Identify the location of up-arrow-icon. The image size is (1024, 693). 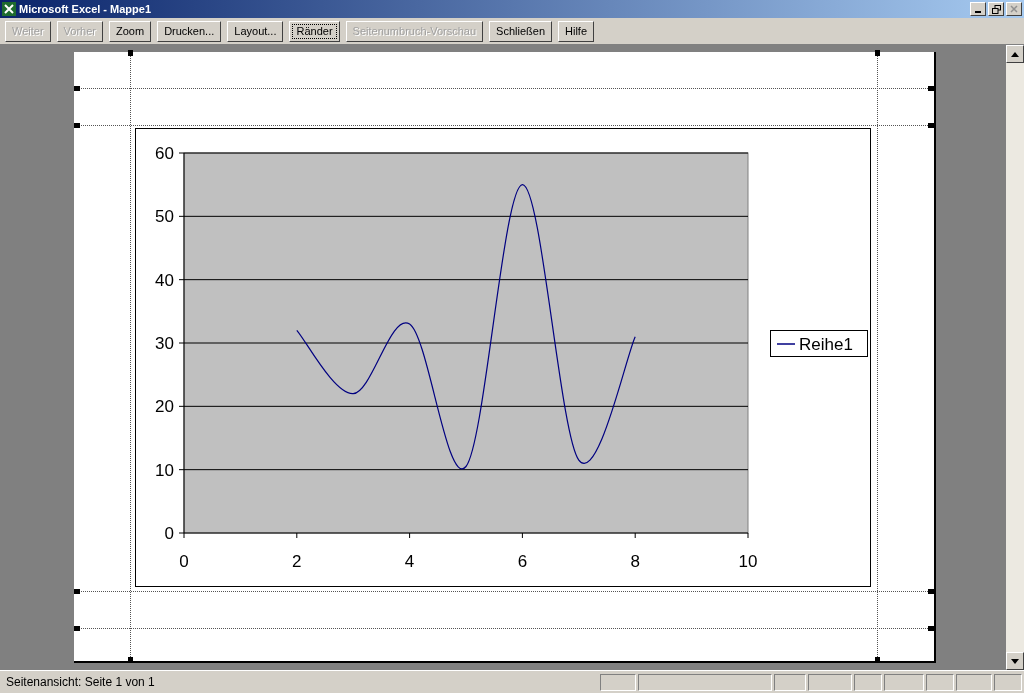
(1015, 54).